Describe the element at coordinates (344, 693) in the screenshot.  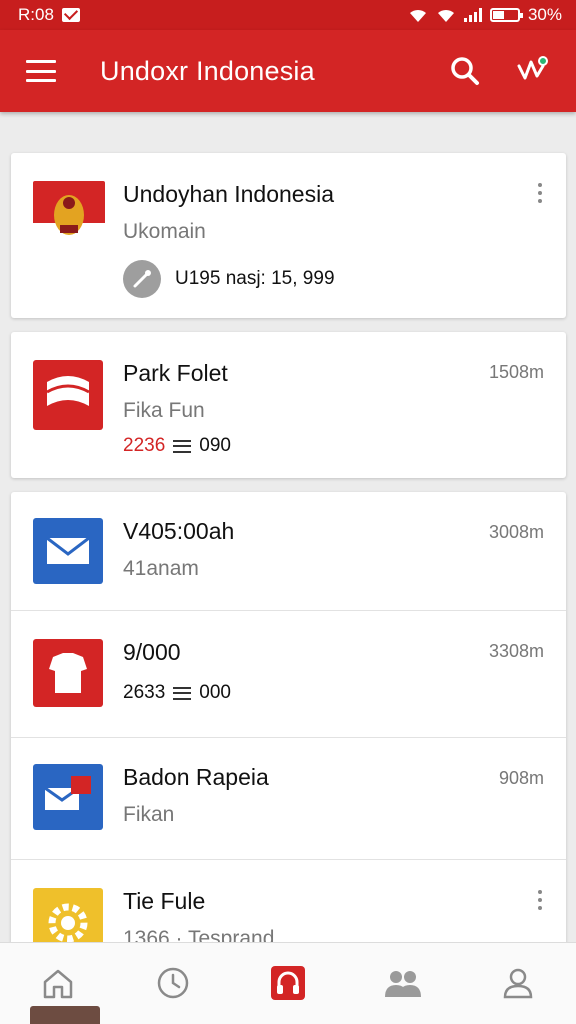
I see `item-meta: 2633 000` at that location.